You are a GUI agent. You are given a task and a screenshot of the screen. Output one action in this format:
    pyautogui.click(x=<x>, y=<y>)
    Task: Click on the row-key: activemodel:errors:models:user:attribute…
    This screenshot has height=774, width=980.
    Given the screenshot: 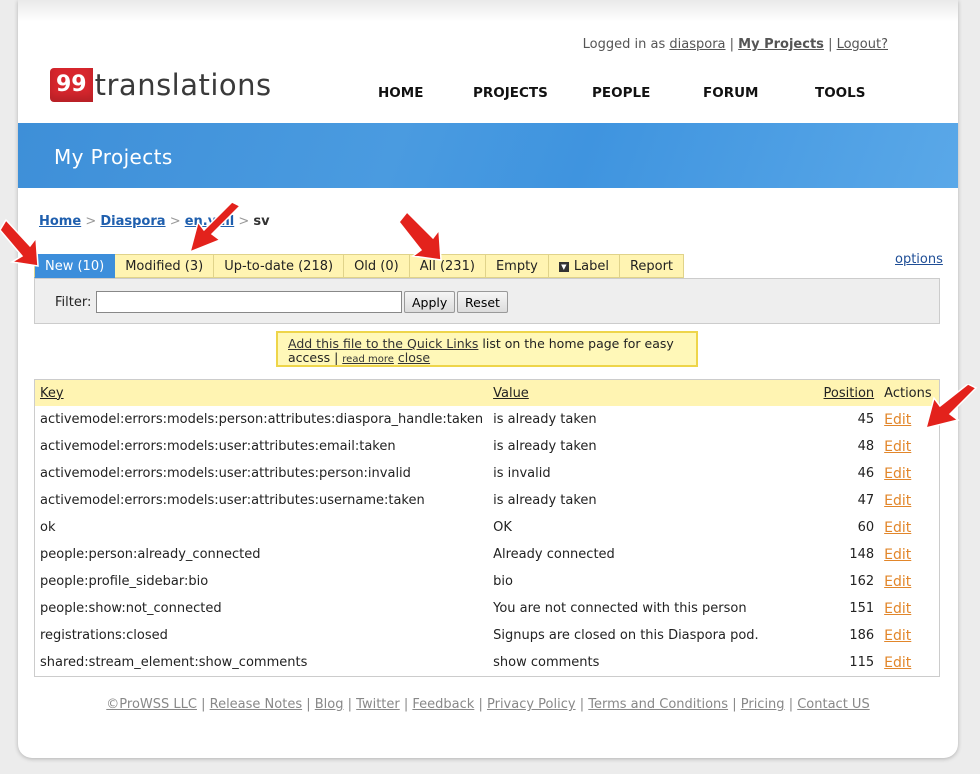 What is the action you would take?
    pyautogui.click(x=232, y=500)
    